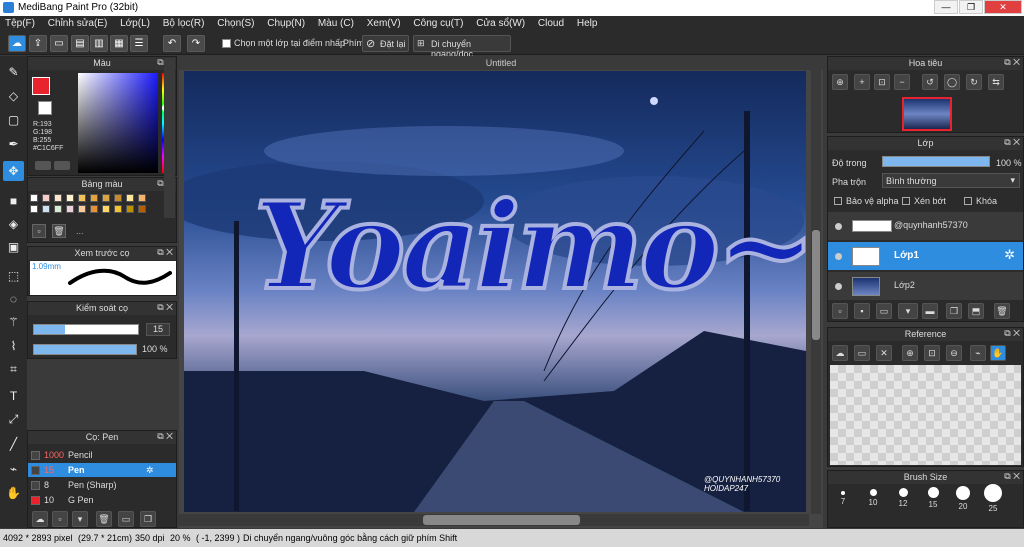 Image resolution: width=1024 pixels, height=547 pixels. What do you see at coordinates (951, 180) in the screenshot?
I see `blend-mode-select: Bình thường ▾` at bounding box center [951, 180].